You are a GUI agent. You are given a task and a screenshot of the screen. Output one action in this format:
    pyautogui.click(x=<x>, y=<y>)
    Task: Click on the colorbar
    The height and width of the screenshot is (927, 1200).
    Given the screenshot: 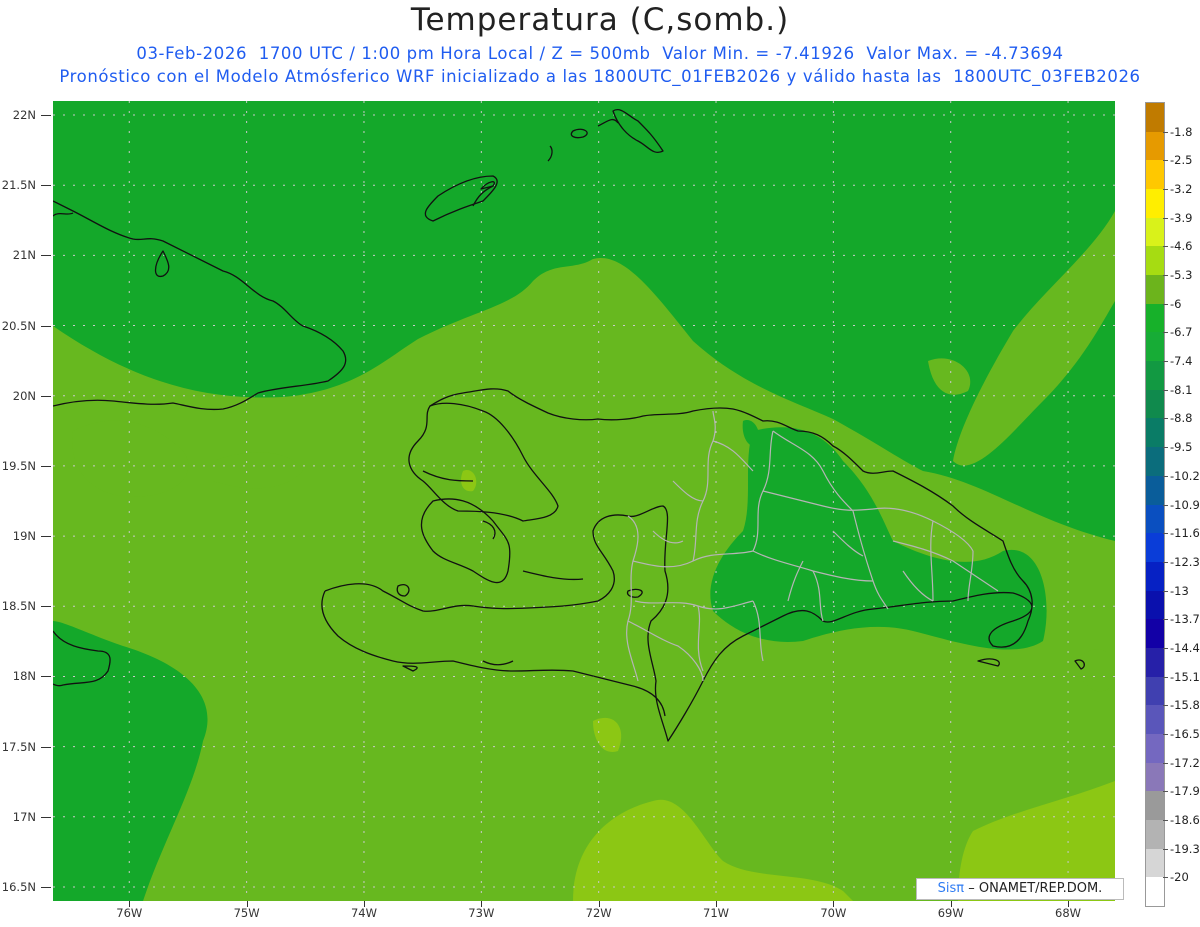 What is the action you would take?
    pyautogui.click(x=1155, y=504)
    